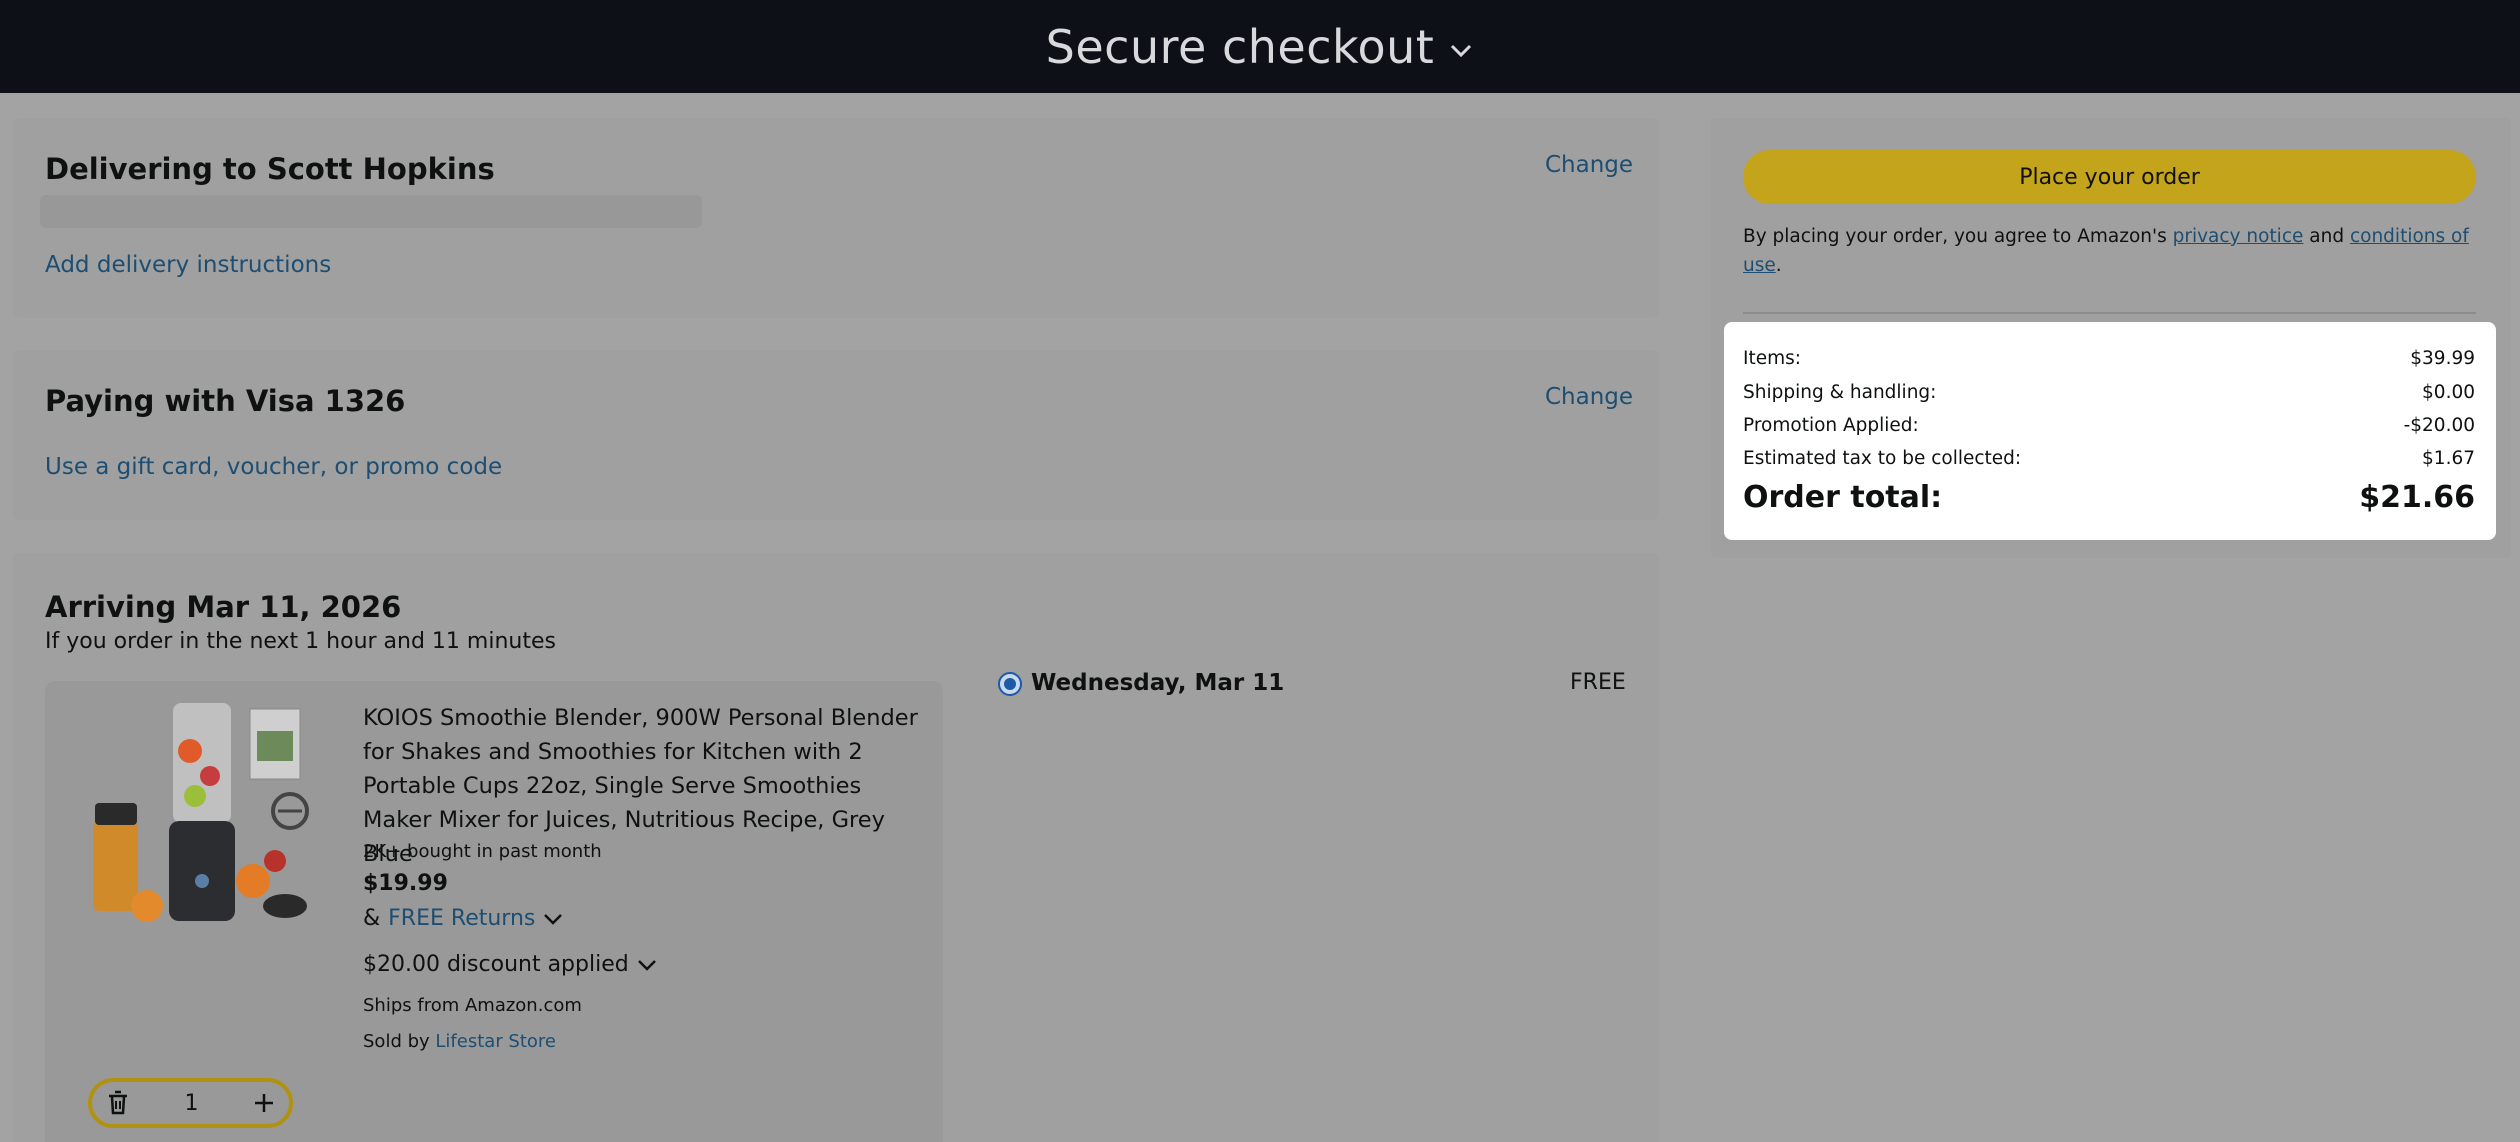 The image size is (2520, 1142). Describe the element at coordinates (2109, 313) in the screenshot. I see `divider` at that location.